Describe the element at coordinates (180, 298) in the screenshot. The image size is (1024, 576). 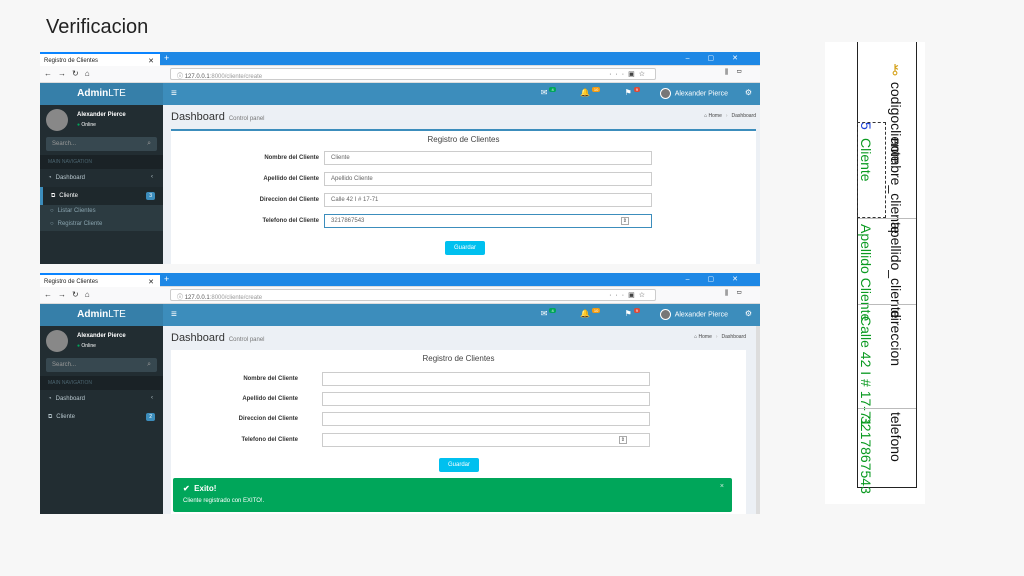
I see `info-icon: ⓘ` at that location.